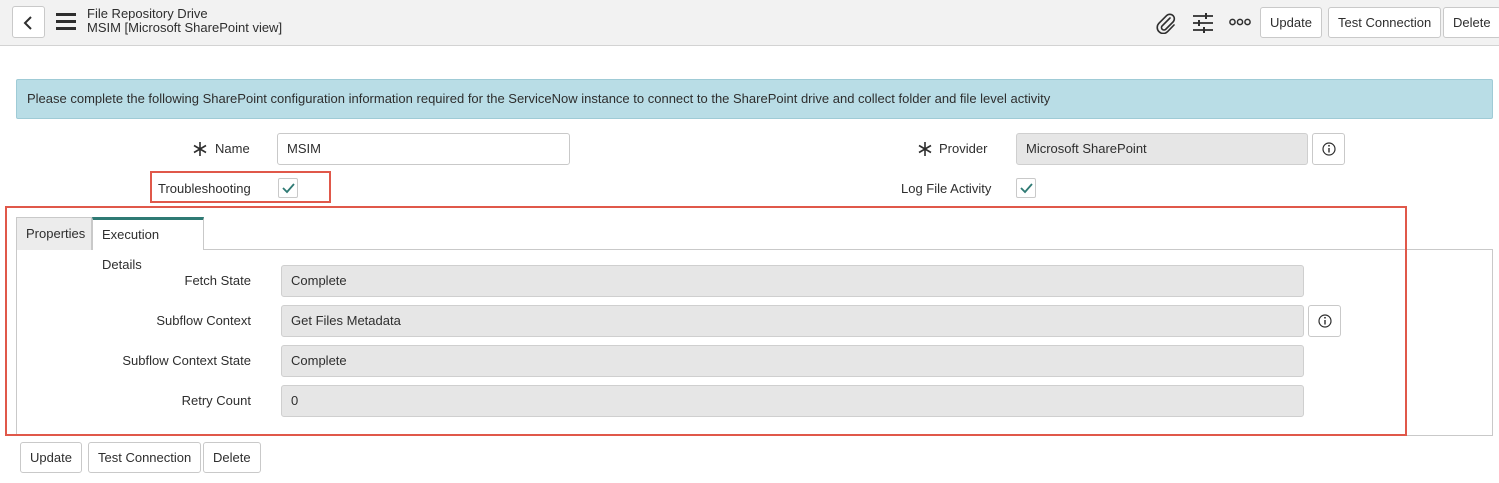 The height and width of the screenshot is (483, 1499). What do you see at coordinates (1291, 22) in the screenshot?
I see `update-button: Update` at bounding box center [1291, 22].